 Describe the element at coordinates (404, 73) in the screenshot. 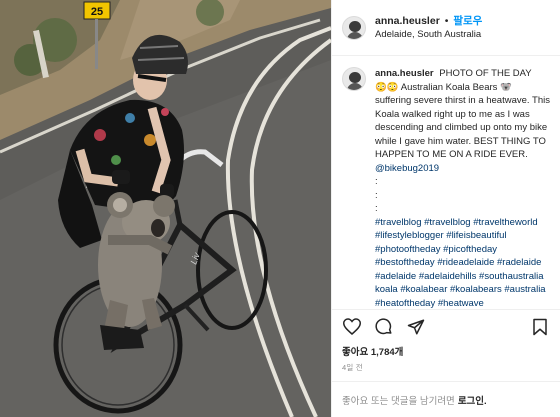

I see `caption-username: anna.heusler` at that location.